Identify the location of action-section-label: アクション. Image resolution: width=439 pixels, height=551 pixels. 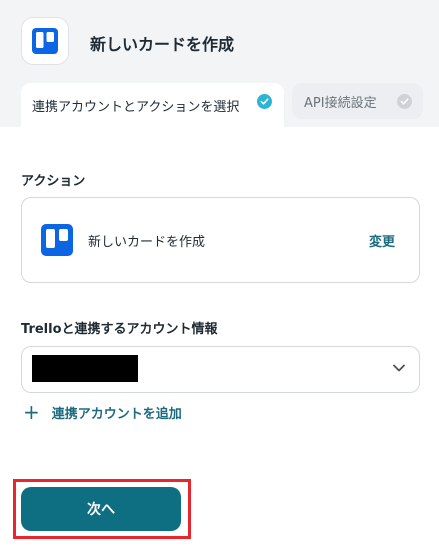
(53, 181).